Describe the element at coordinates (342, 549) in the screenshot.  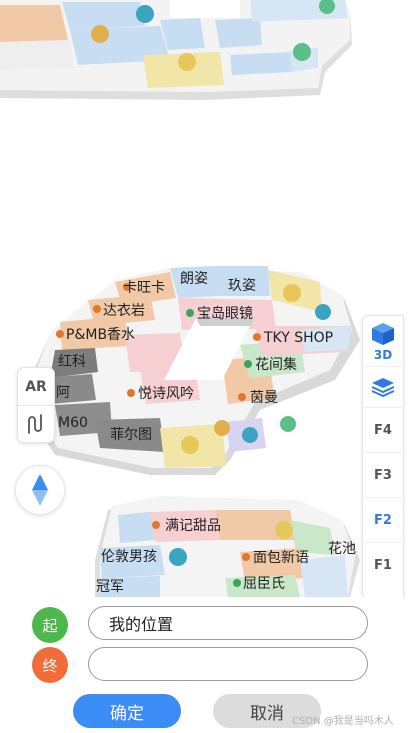
I see `shop-label-huachi: 花池` at that location.